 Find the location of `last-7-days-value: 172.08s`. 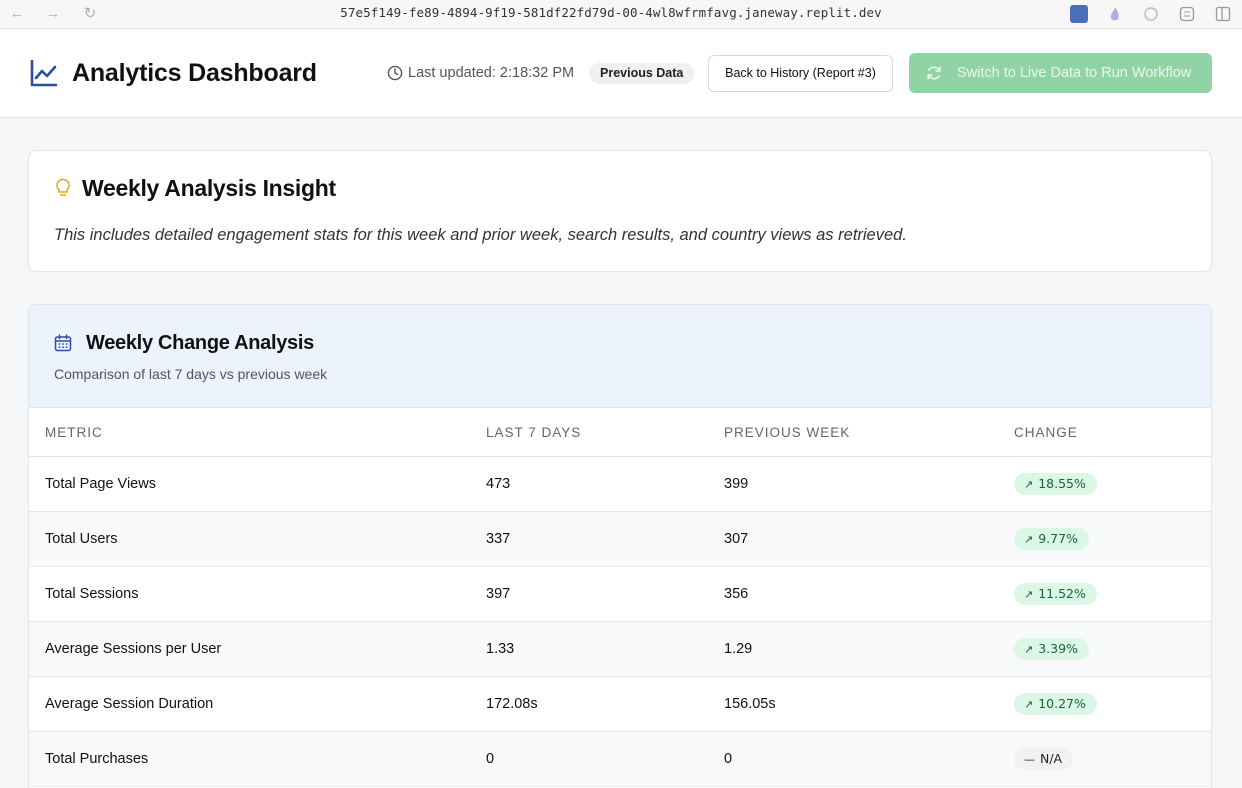

last-7-days-value: 172.08s is located at coordinates (512, 704).